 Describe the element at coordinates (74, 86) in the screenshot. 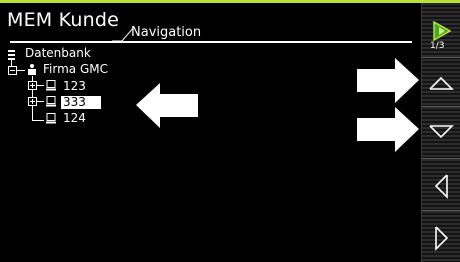

I see `tree-node-item: 123` at that location.